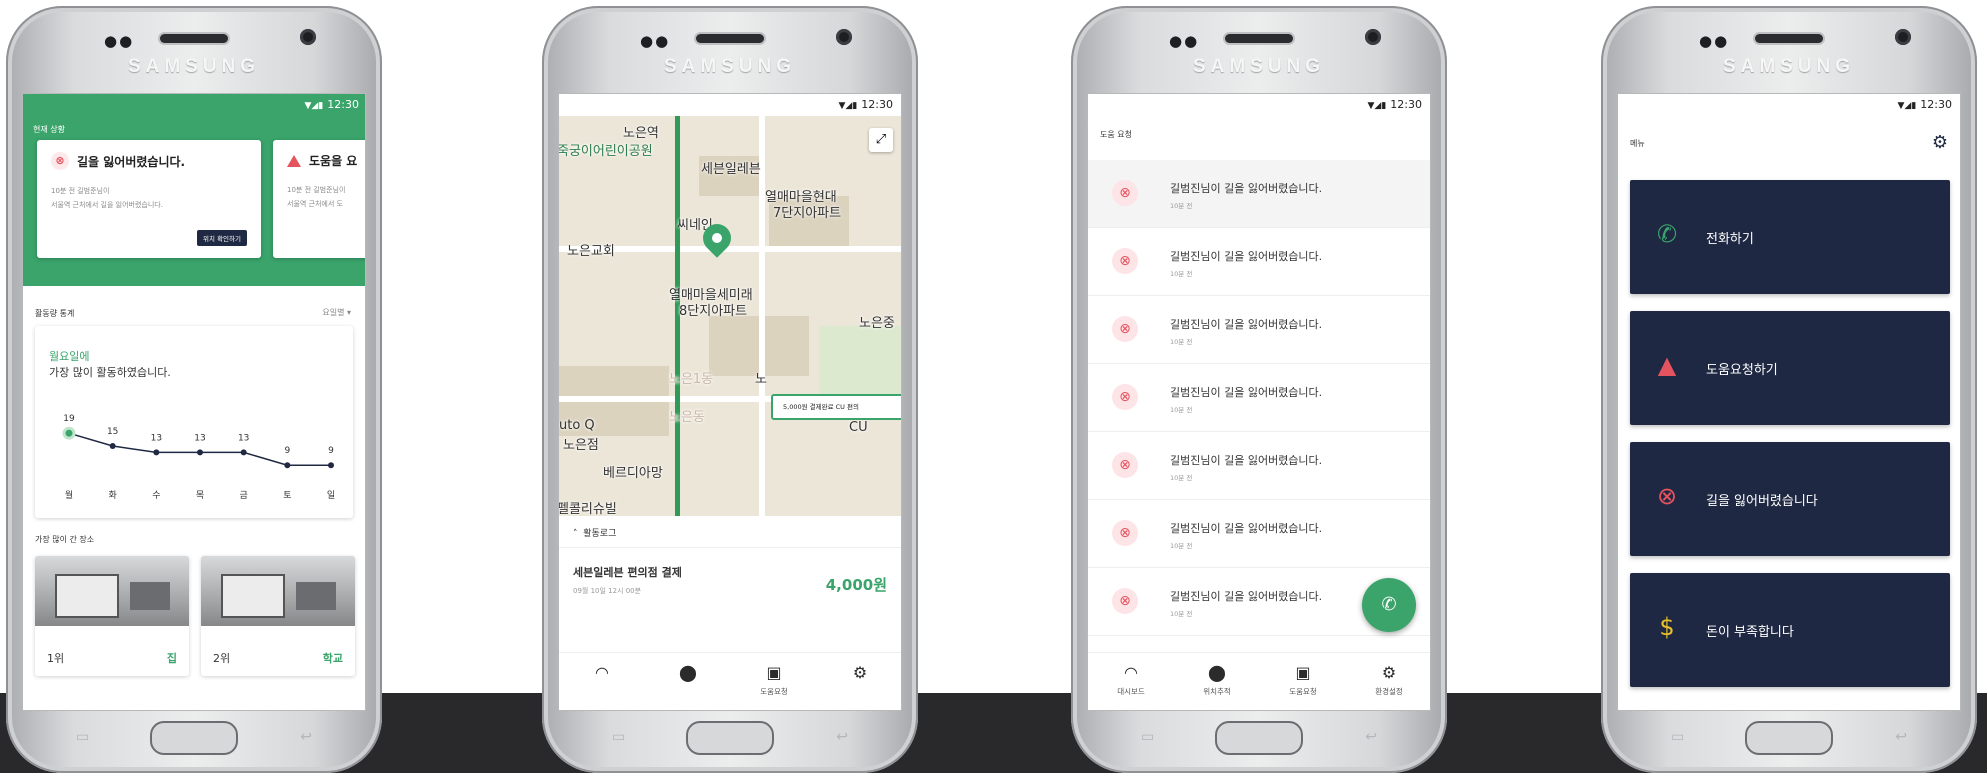 This screenshot has height=773, width=1987. I want to click on tab-dashboard: ◠ 대시보드, so click(1131, 681).